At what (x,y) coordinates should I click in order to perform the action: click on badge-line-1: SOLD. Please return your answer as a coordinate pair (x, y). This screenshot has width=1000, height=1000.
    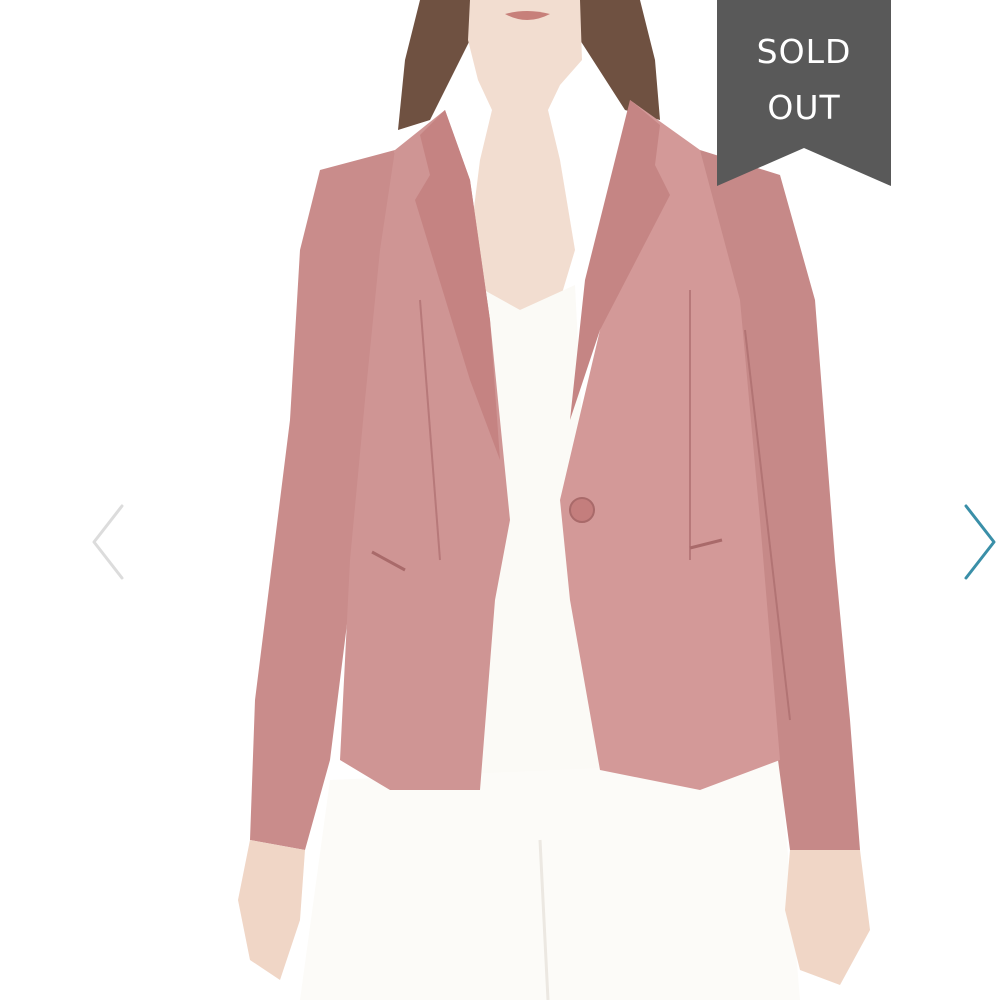
    Looking at the image, I should click on (804, 51).